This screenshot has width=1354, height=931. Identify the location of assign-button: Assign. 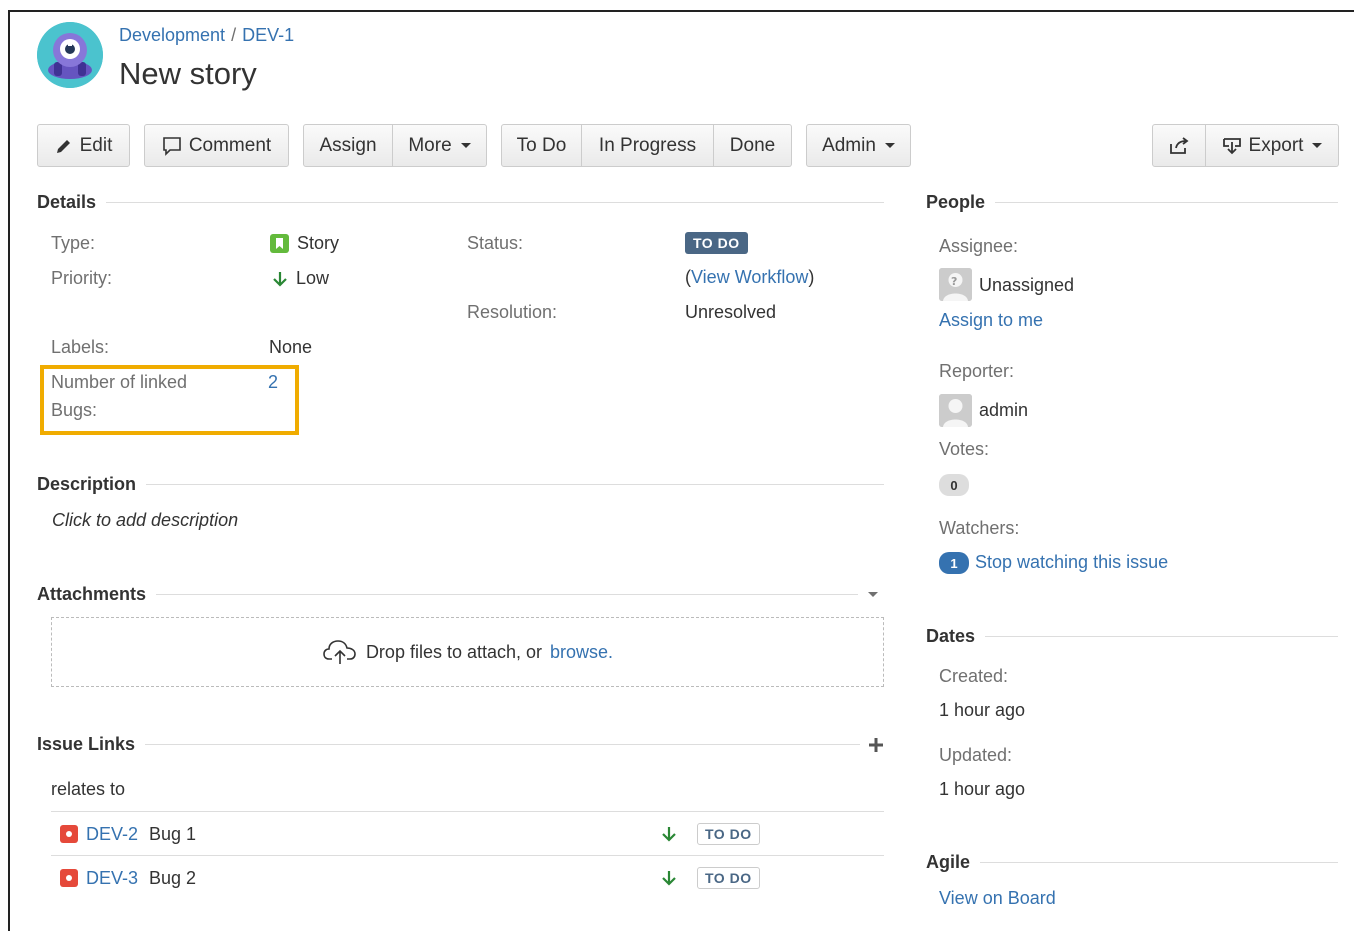
(348, 145).